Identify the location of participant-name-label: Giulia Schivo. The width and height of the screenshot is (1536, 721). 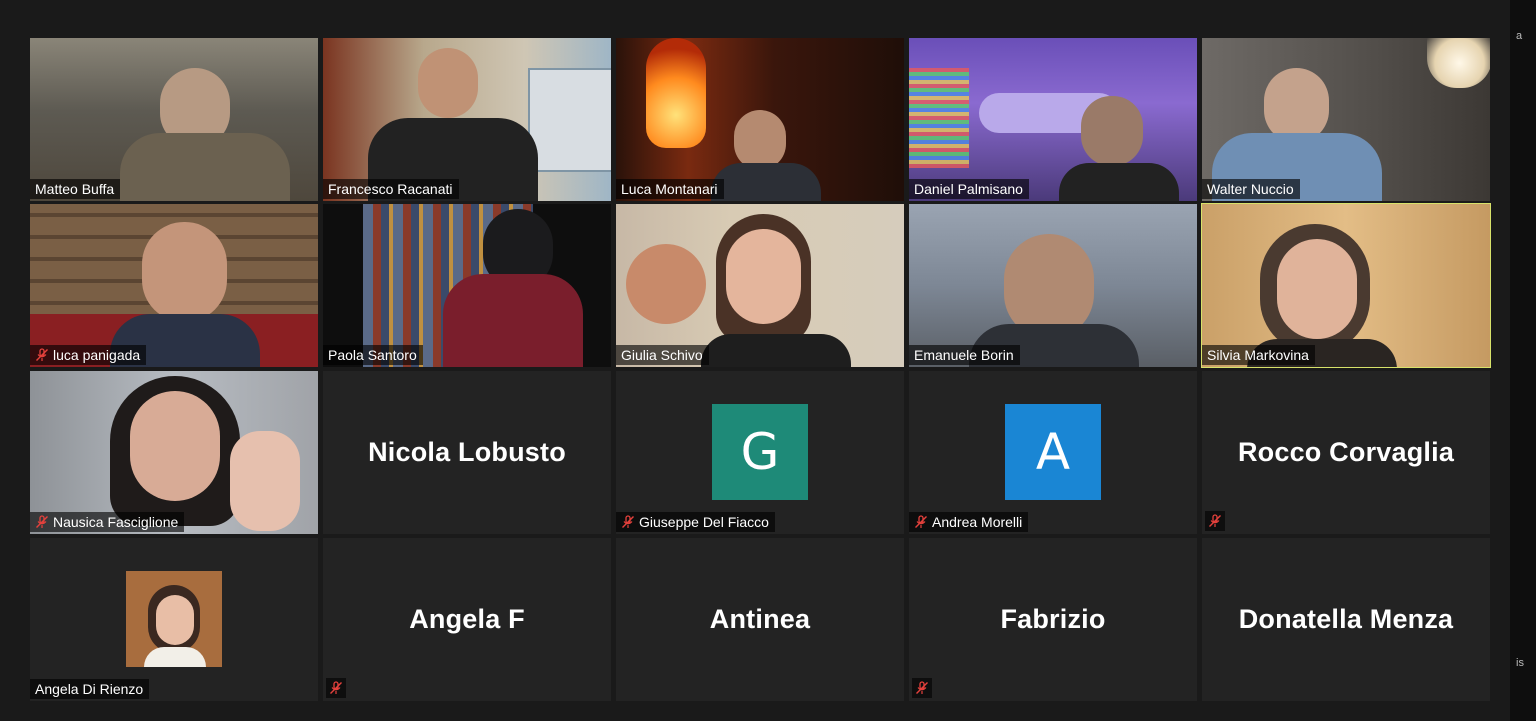
(662, 355).